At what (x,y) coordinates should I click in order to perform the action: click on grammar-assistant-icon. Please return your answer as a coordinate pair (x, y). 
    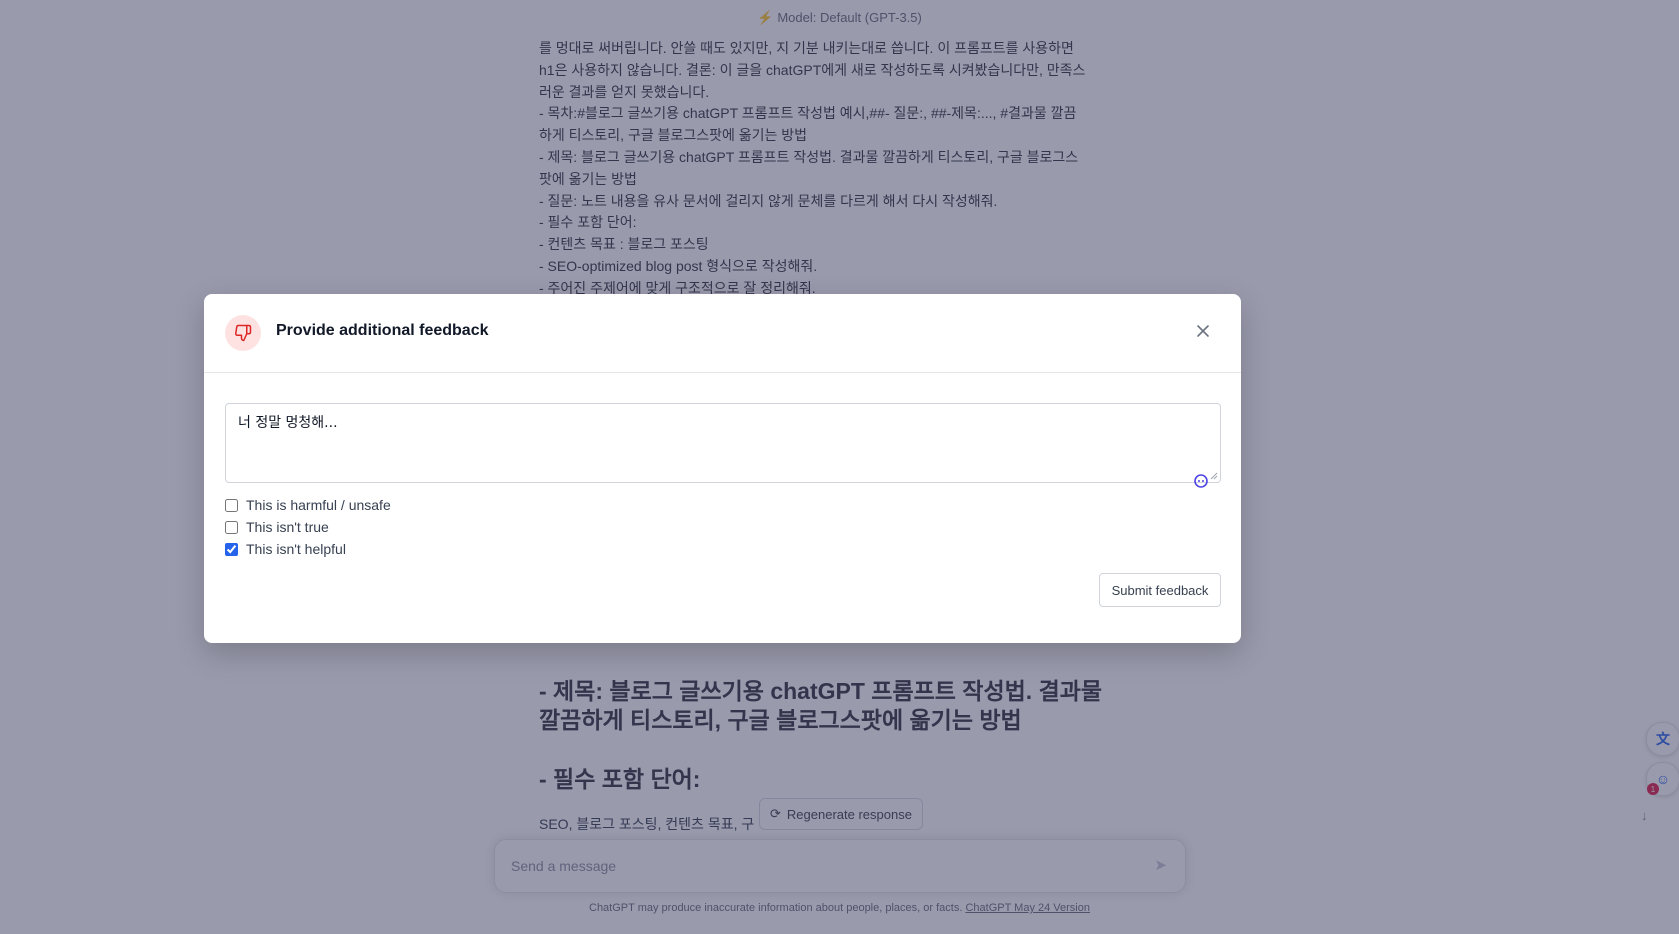
    Looking at the image, I should click on (1201, 481).